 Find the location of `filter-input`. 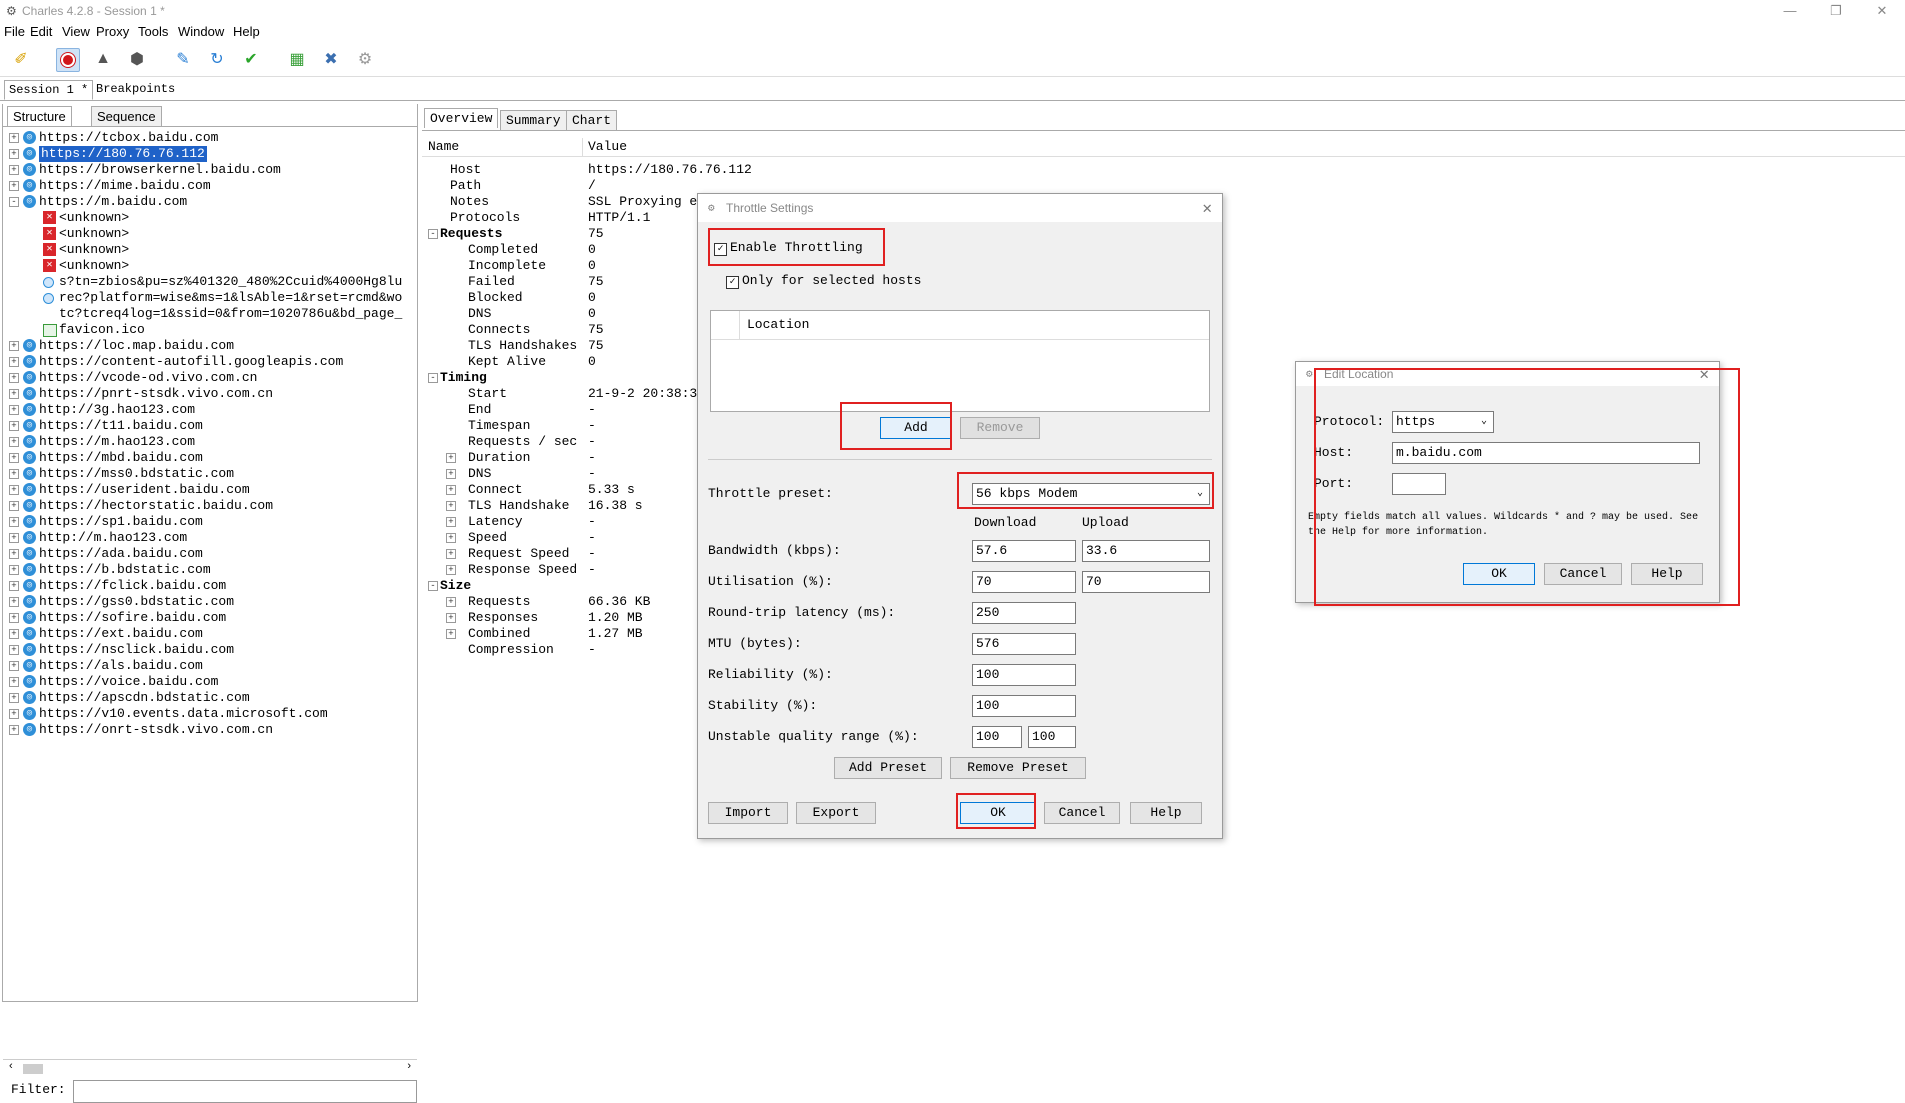

filter-input is located at coordinates (245, 1091).